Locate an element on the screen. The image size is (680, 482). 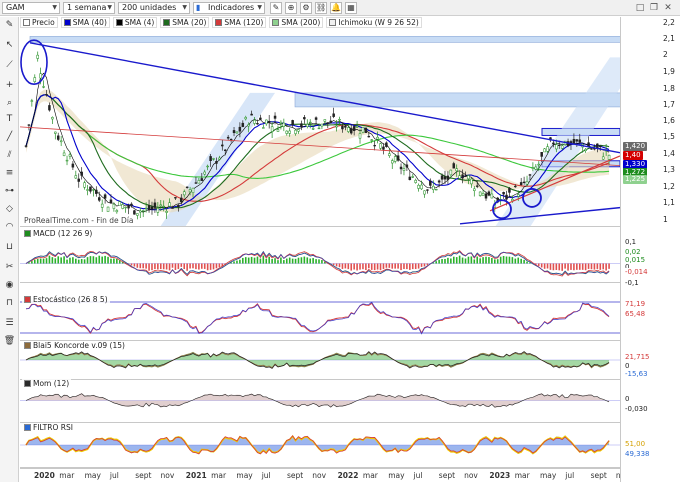
watermark: ProRealTime.com - Fin de Día is located at coordinates (79, 220).